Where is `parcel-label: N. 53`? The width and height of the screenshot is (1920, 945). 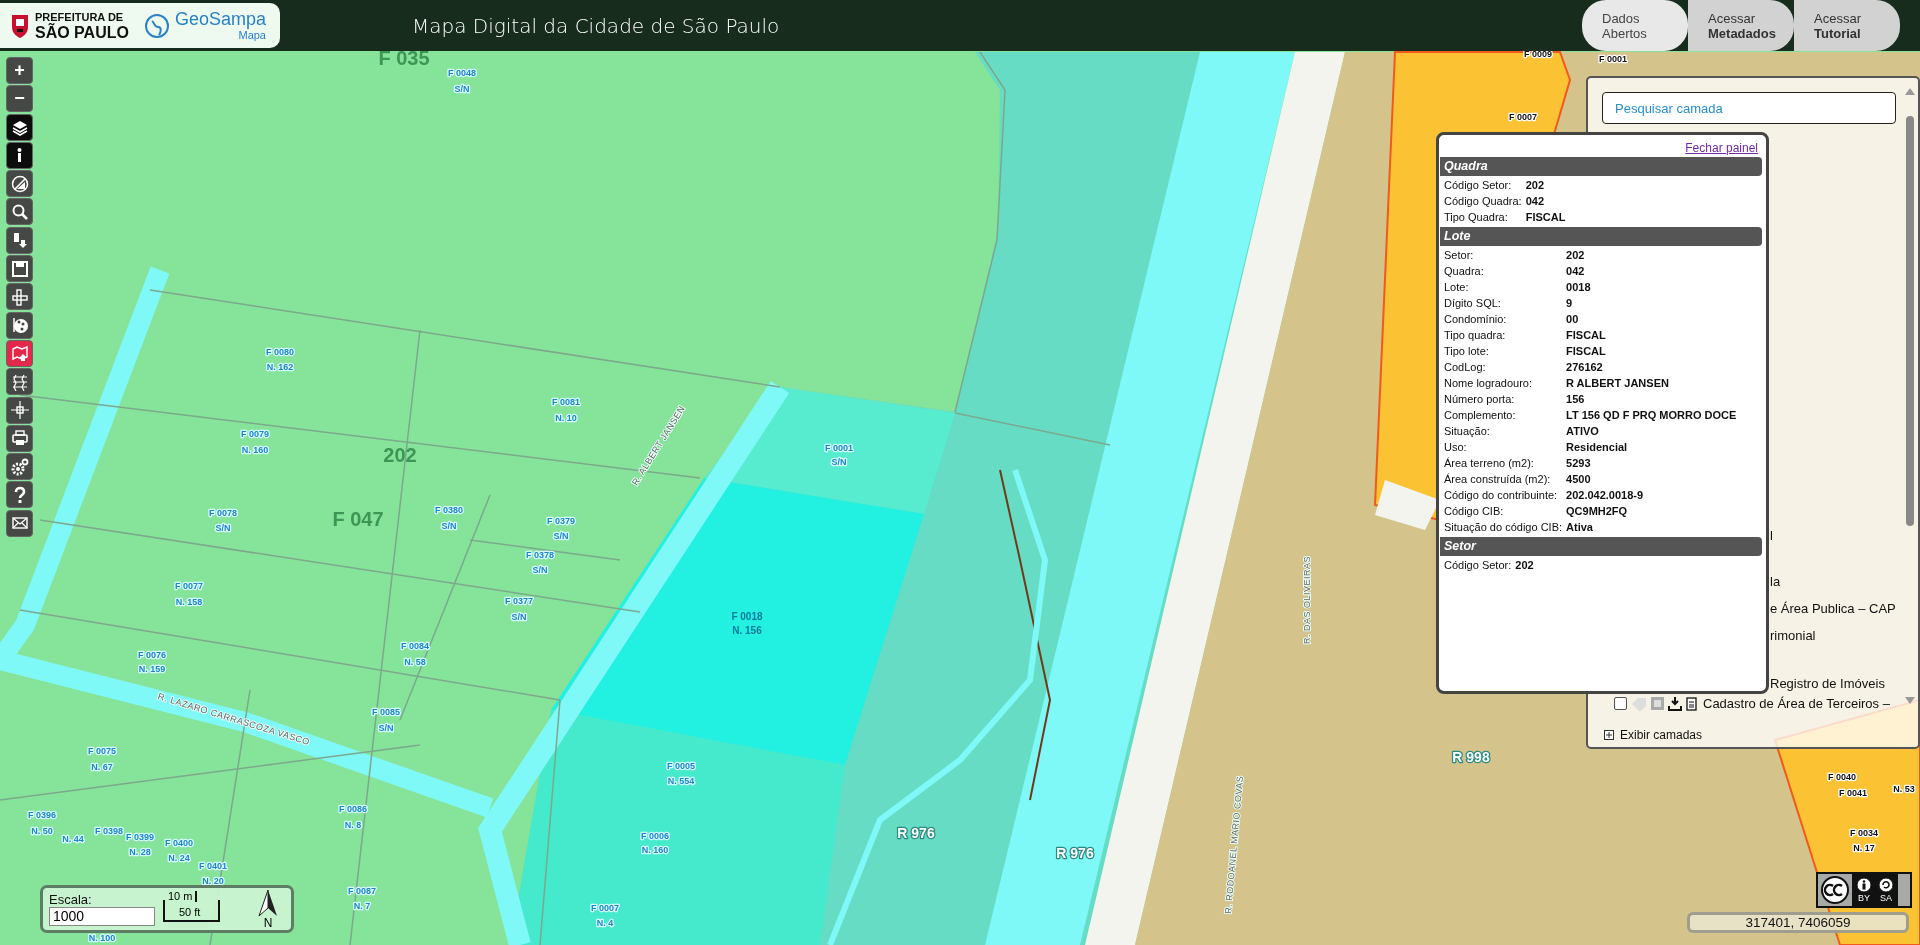 parcel-label: N. 53 is located at coordinates (1904, 789).